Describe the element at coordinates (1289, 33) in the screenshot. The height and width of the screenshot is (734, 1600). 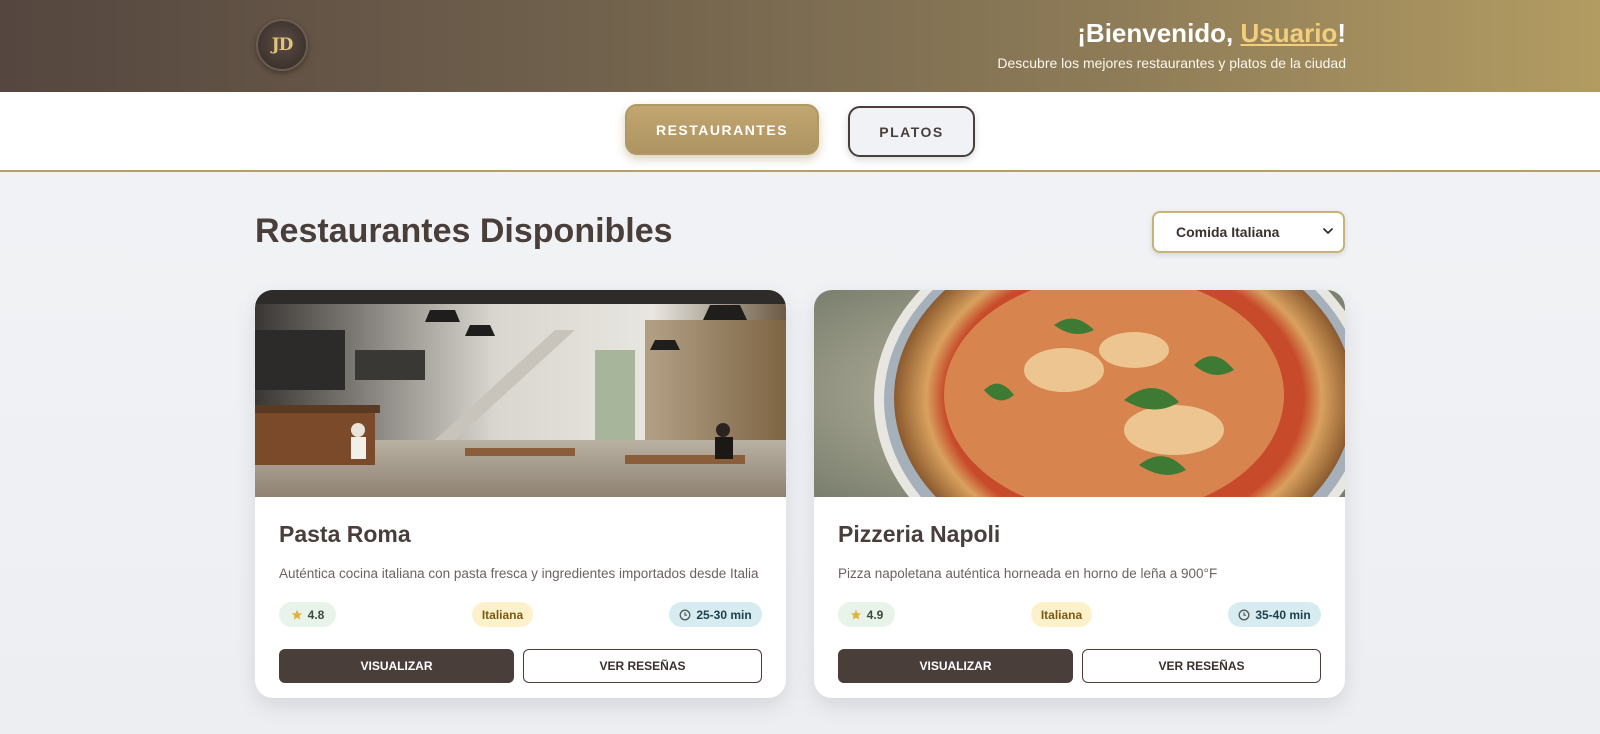
I see `user-link: Usuario` at that location.